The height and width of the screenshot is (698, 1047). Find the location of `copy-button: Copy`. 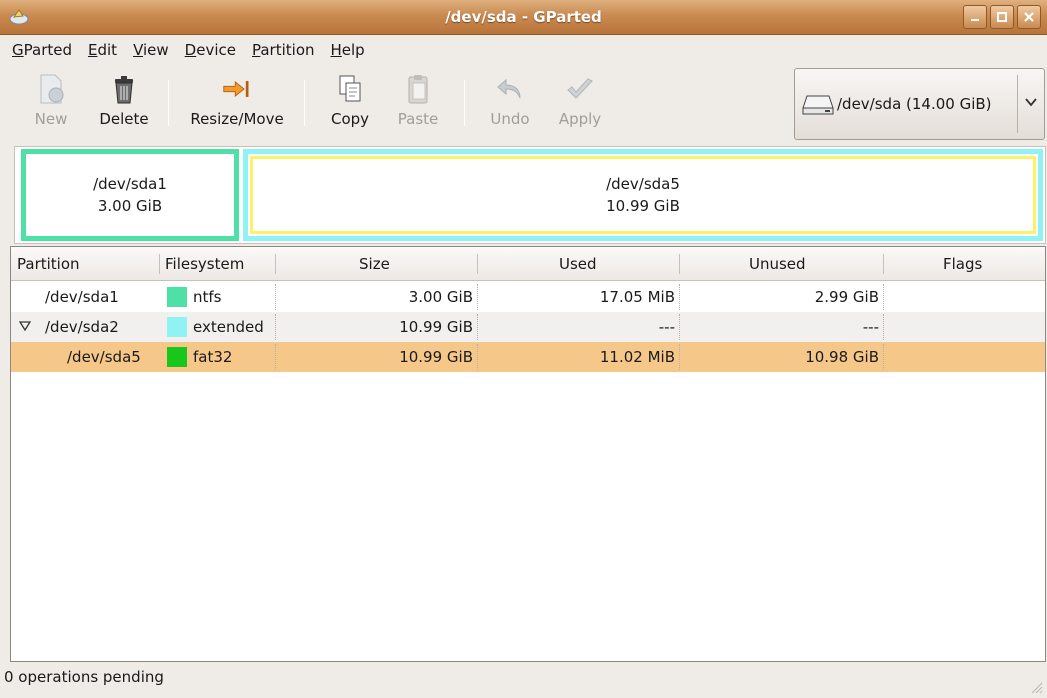

copy-button: Copy is located at coordinates (350, 103).